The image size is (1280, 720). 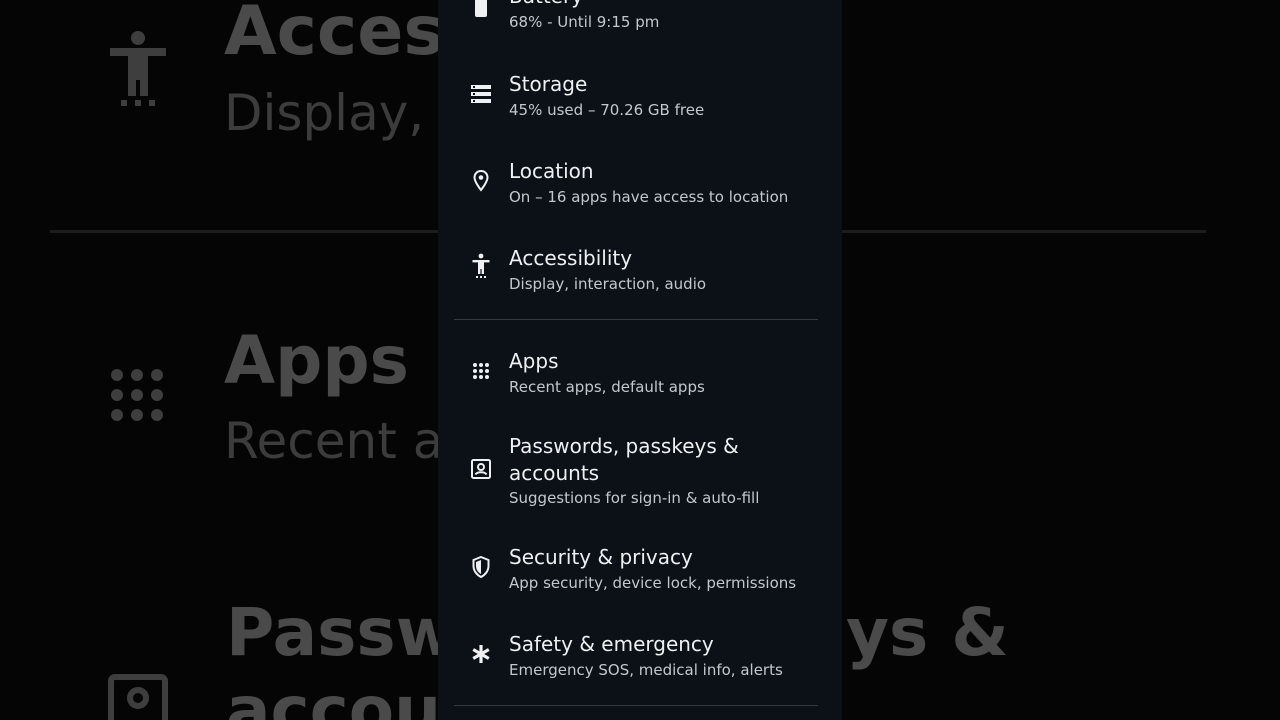 I want to click on settings-item-storage: Storage 45% used – 70.26 GB free, so click(x=640, y=101).